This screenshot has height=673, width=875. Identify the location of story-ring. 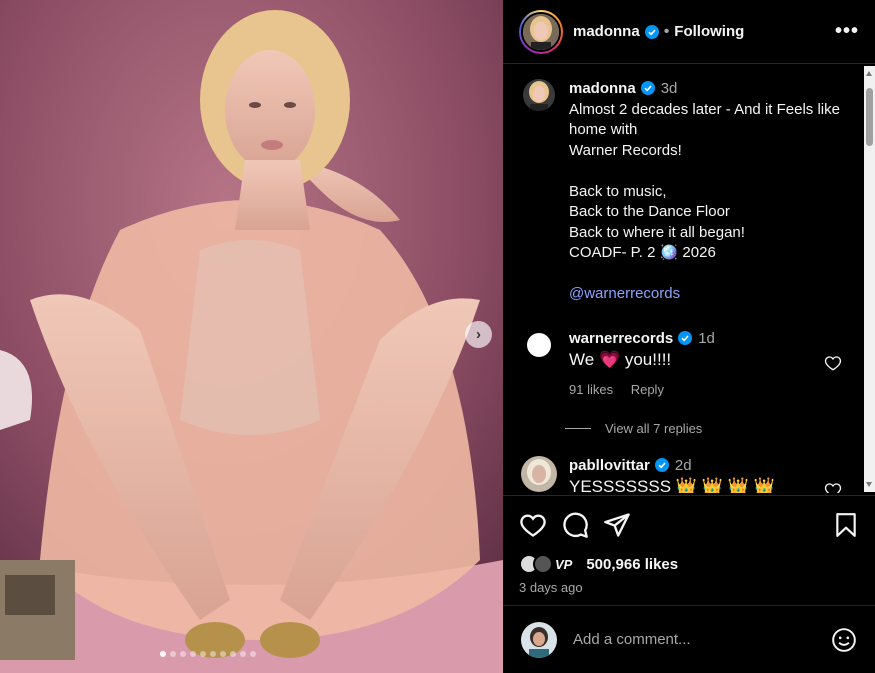
(541, 31).